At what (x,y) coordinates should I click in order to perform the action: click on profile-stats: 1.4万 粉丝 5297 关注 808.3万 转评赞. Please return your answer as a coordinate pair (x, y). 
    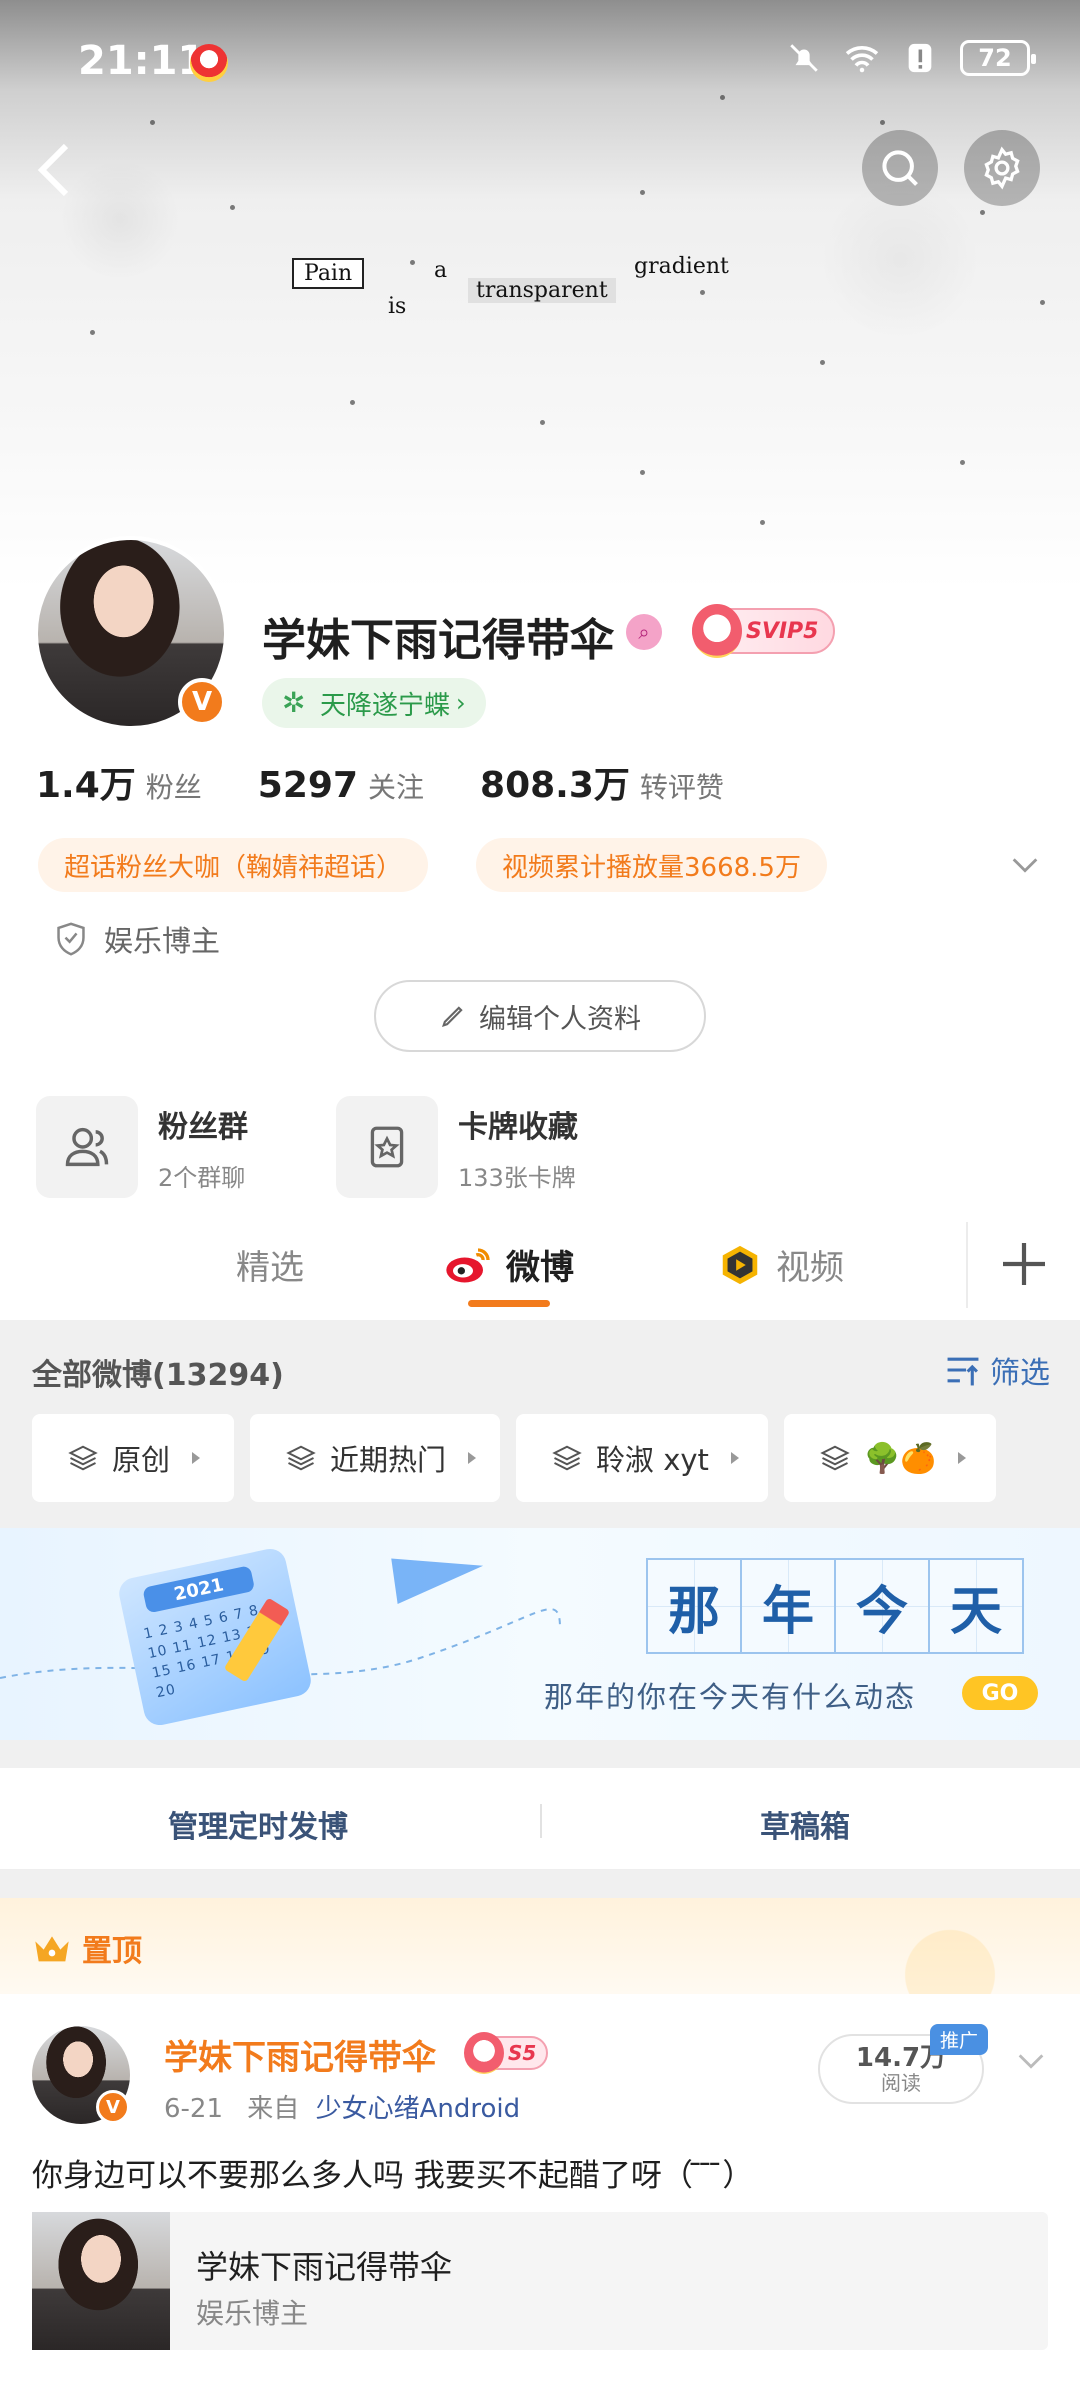
    Looking at the image, I should click on (408, 782).